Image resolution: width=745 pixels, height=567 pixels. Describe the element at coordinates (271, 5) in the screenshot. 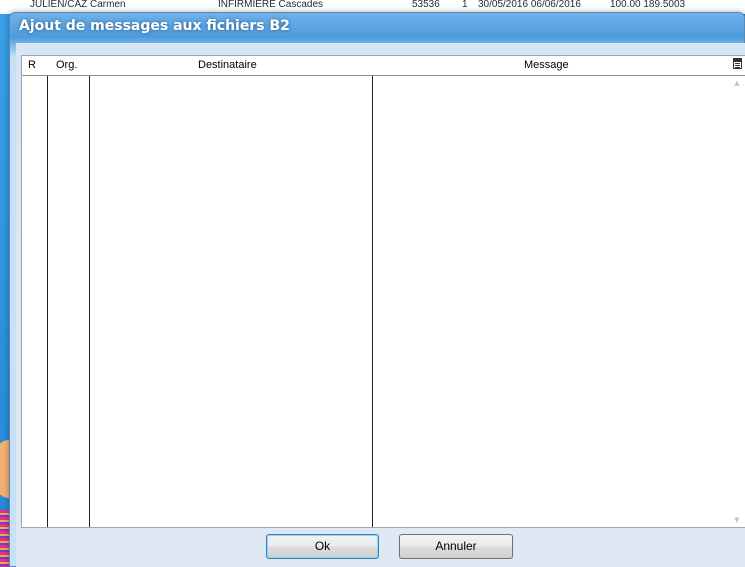

I see `background-cell-profession: INFIRMIERE Cascades` at that location.